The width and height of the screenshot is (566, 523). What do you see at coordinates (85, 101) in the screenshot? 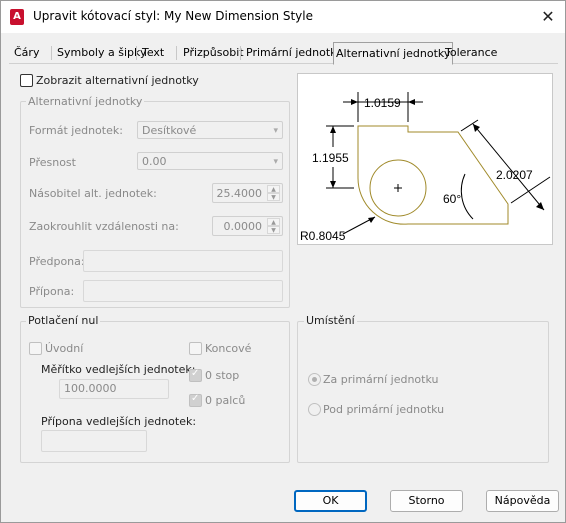
I see `alt-units-legend: Alternativní jednotky` at bounding box center [85, 101].